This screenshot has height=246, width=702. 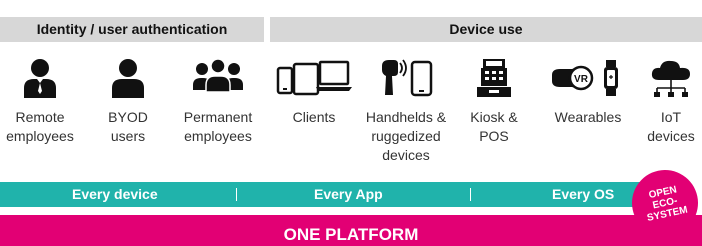 I want to click on kiosk-pos-item: Kiosk & POS, so click(x=494, y=102).